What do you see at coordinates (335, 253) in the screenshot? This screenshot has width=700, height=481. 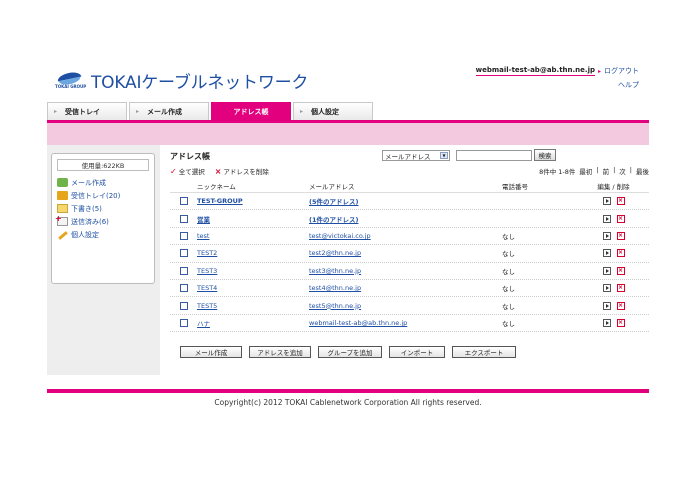 I see `email-link: test2@thn.ne.jp` at bounding box center [335, 253].